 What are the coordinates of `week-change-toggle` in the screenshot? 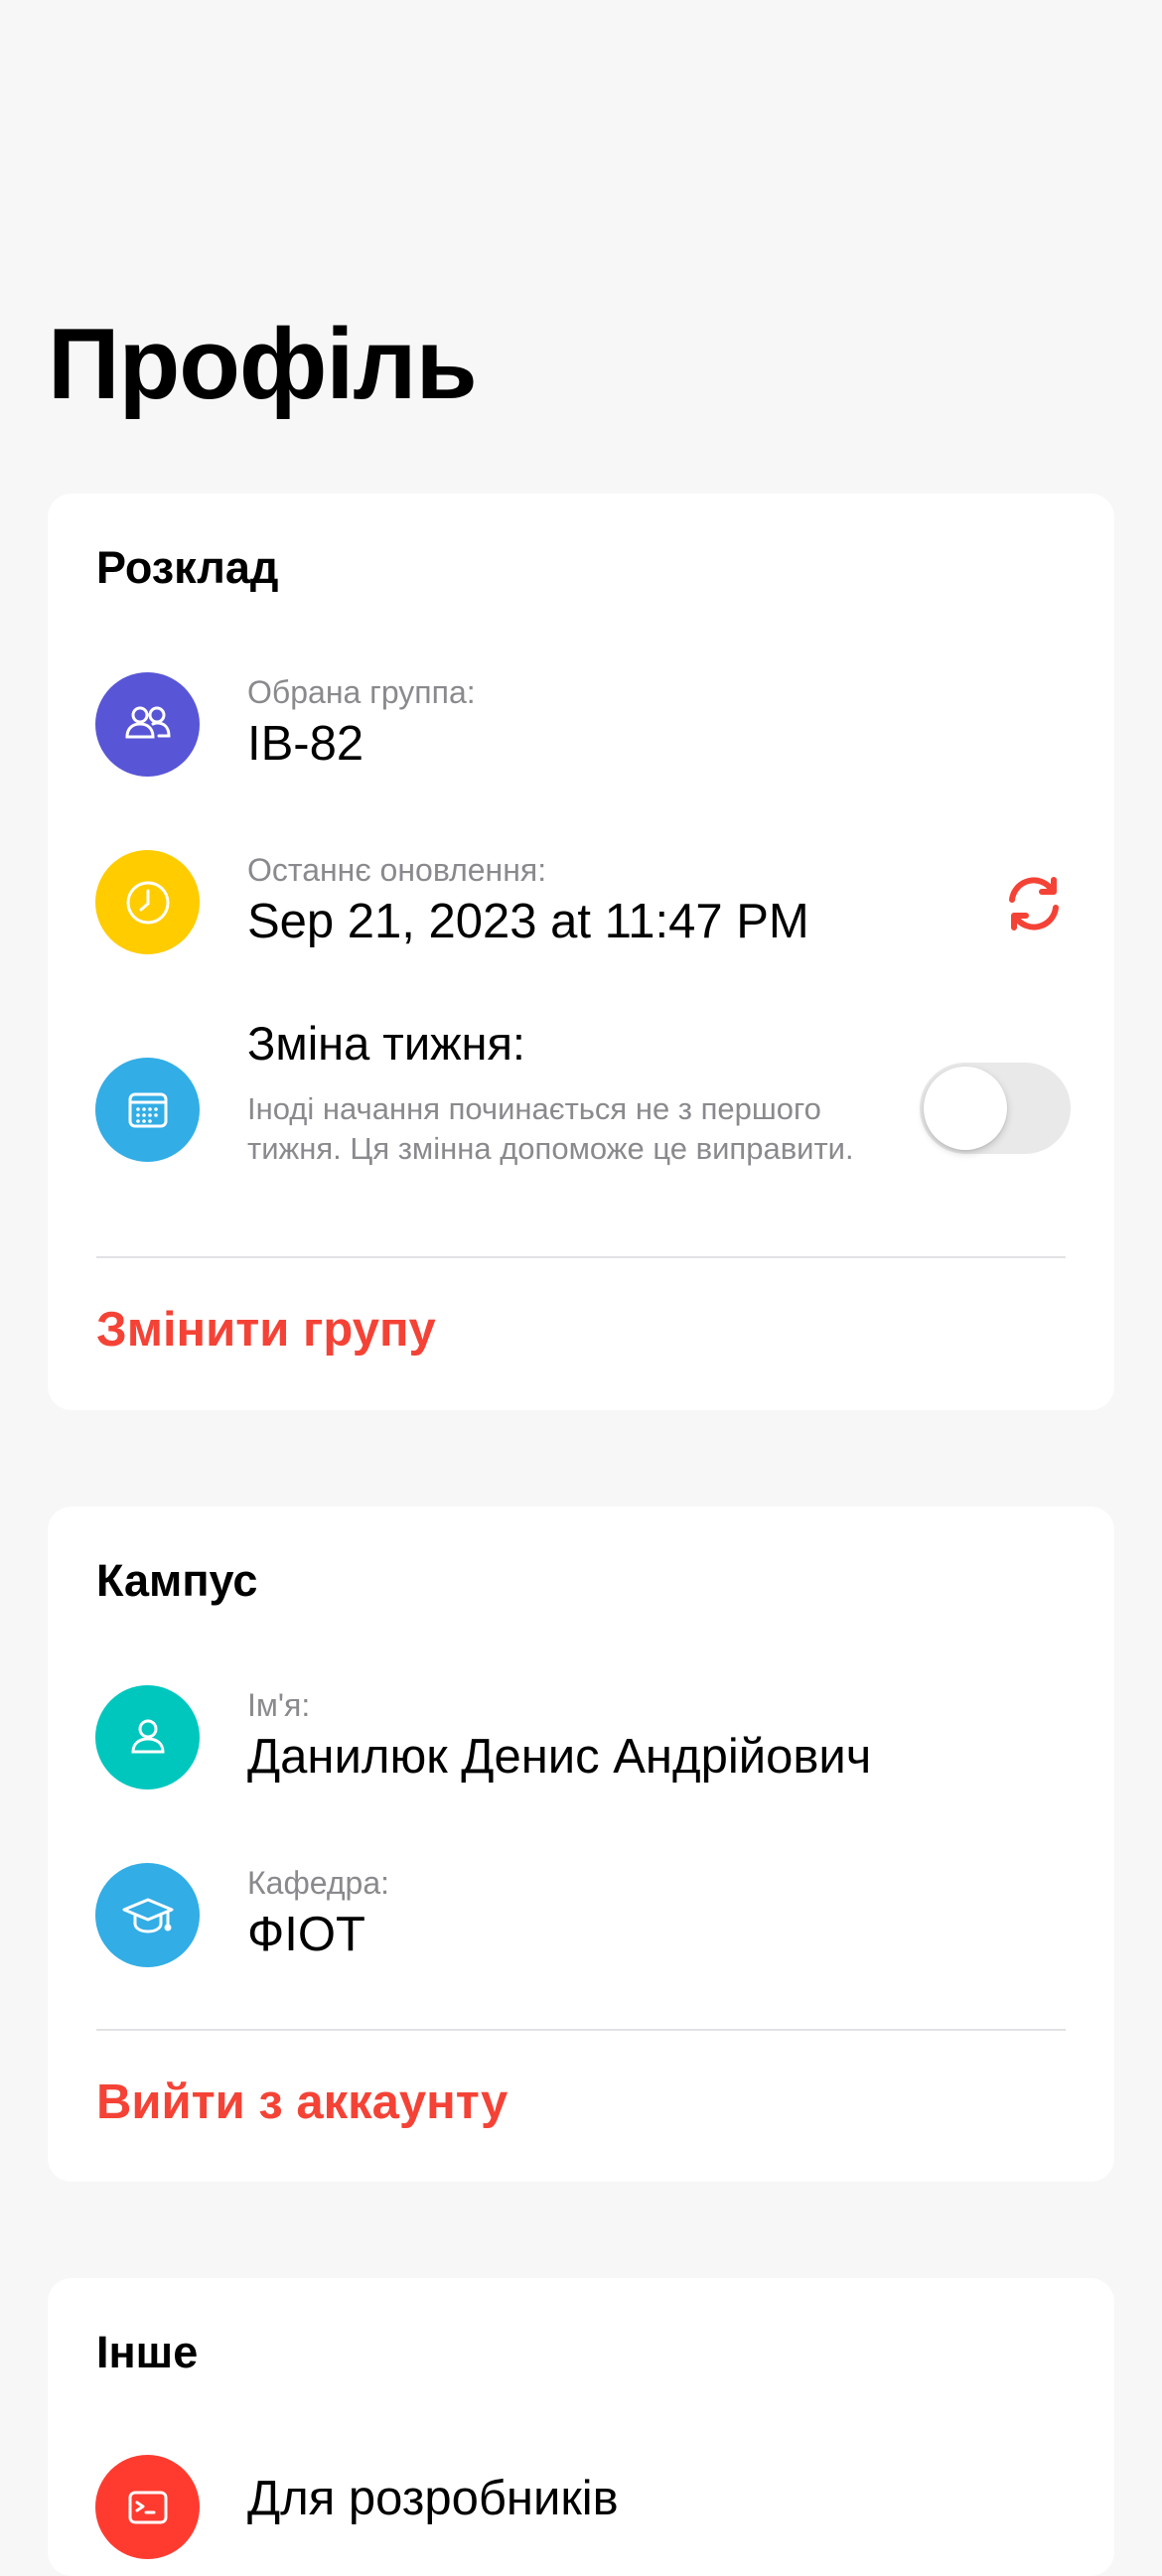 It's located at (995, 1108).